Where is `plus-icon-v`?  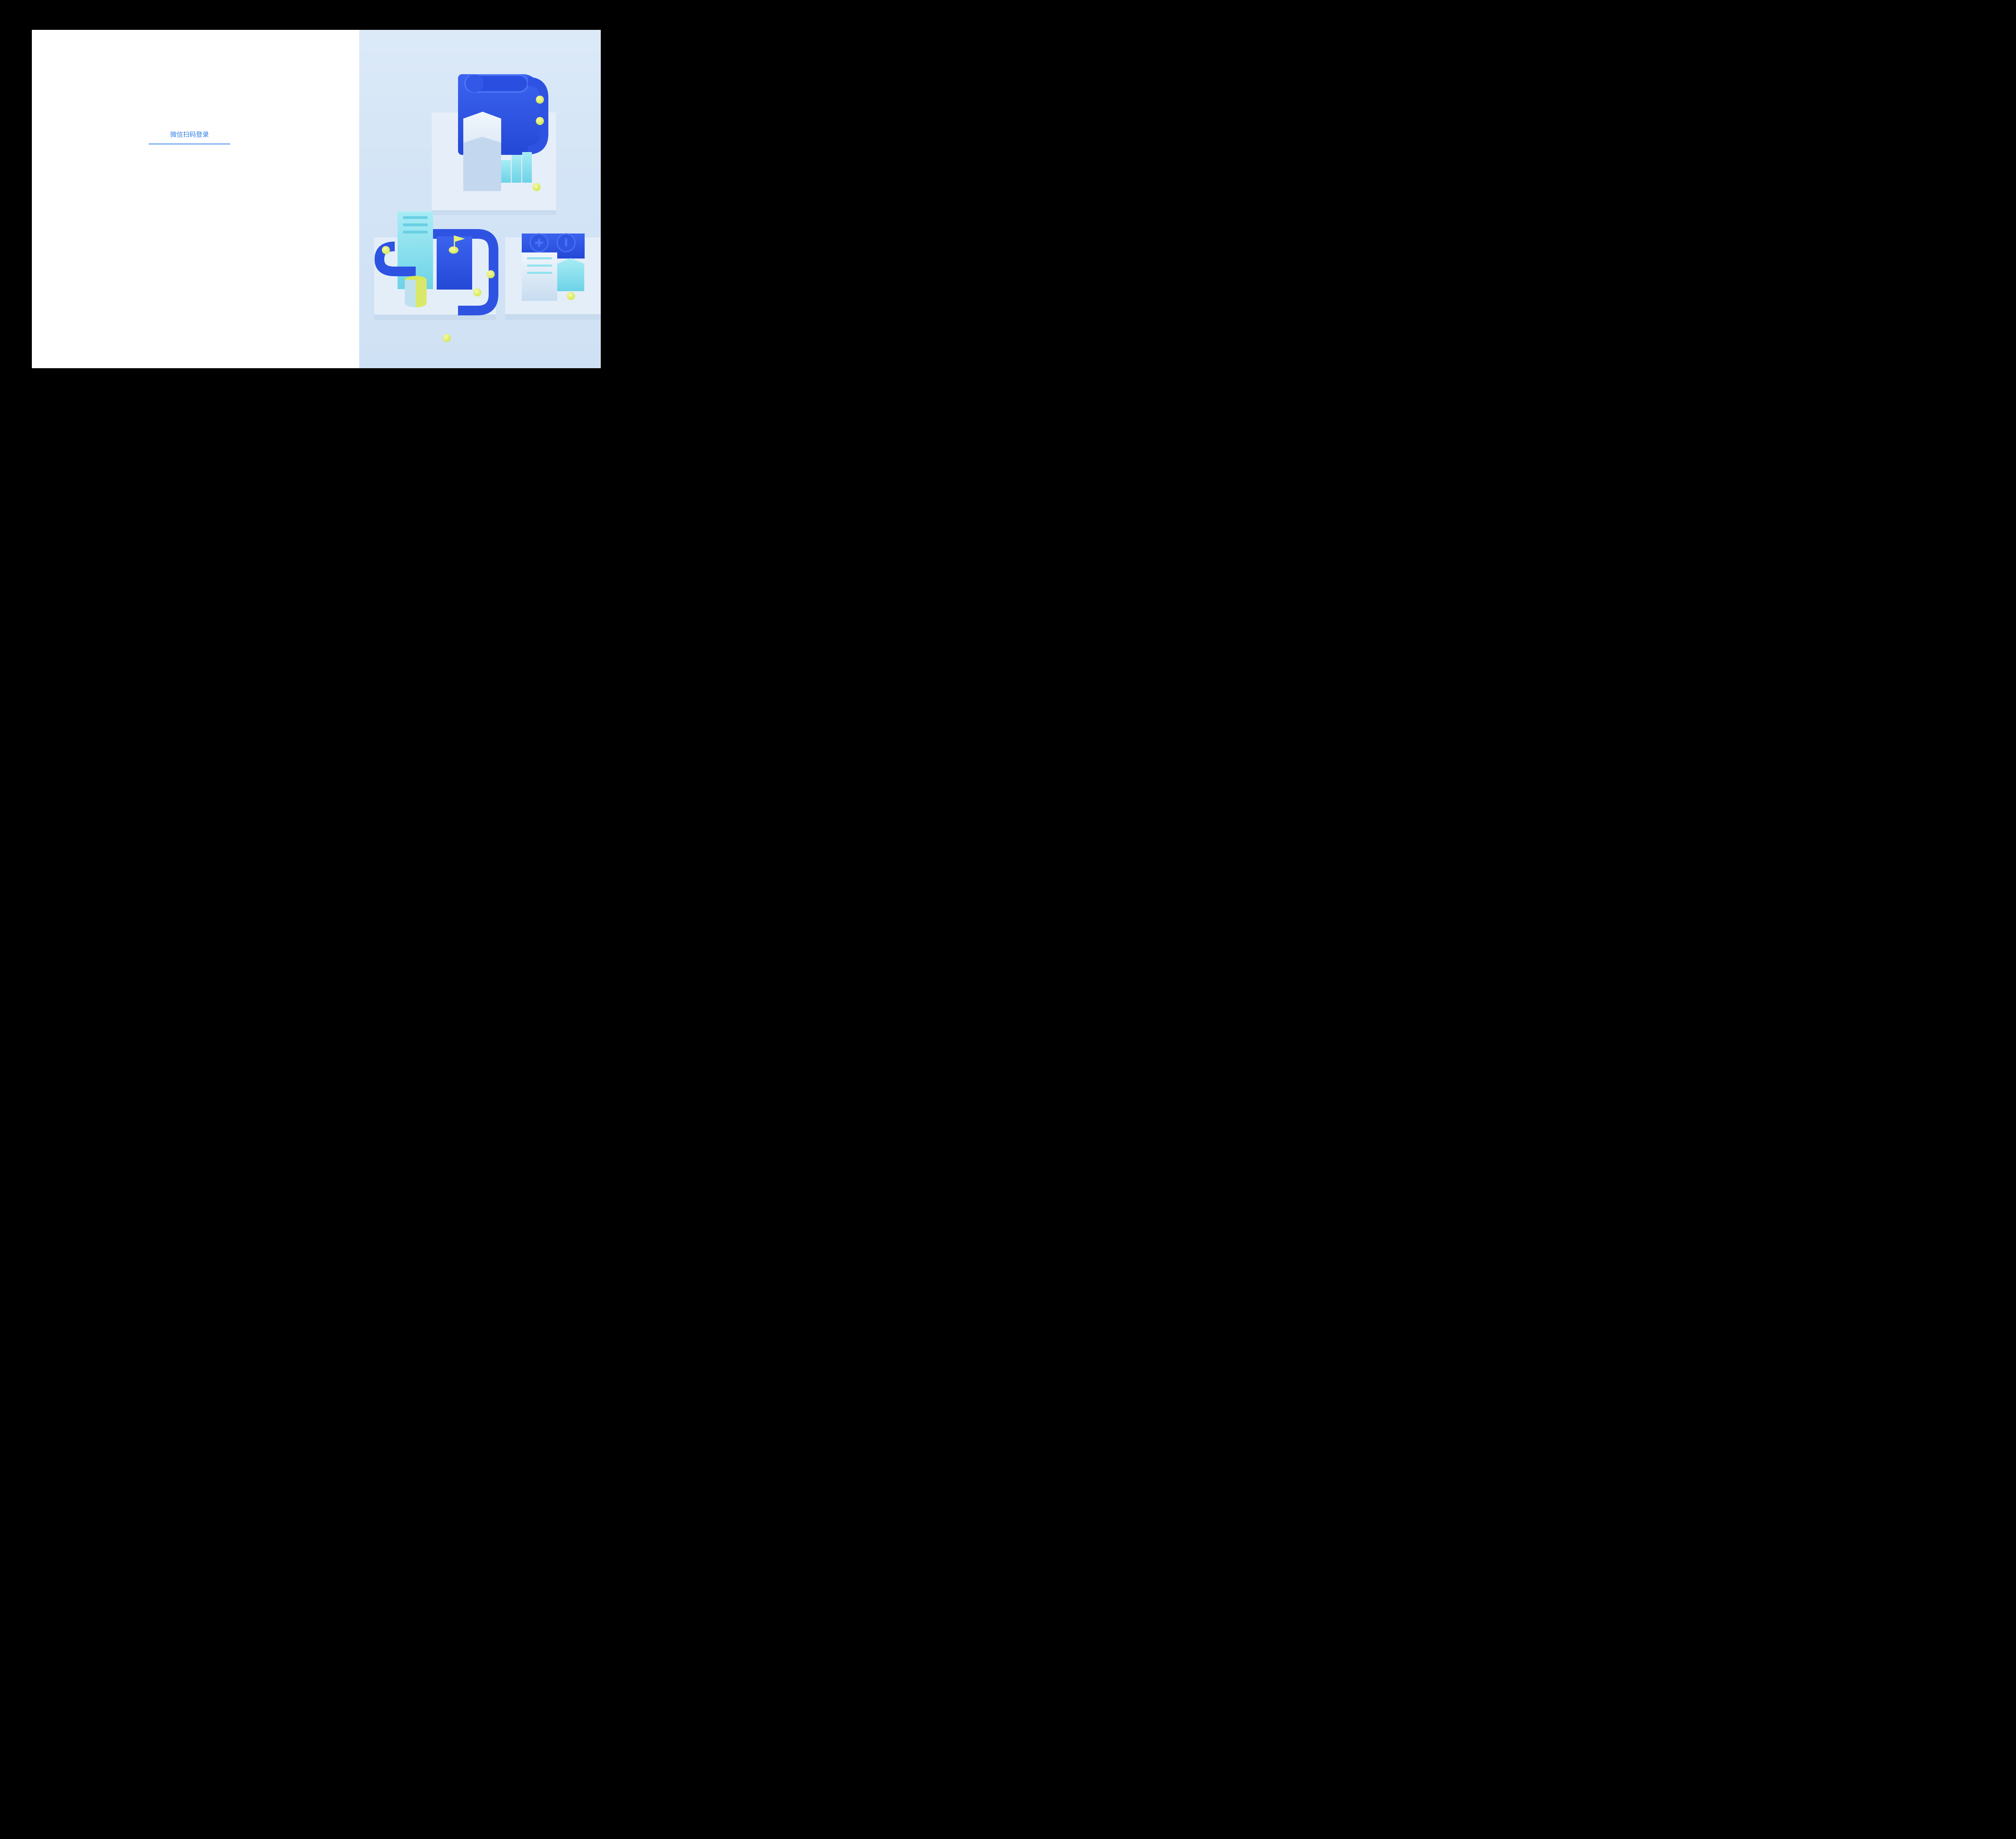
plus-icon-v is located at coordinates (539, 243).